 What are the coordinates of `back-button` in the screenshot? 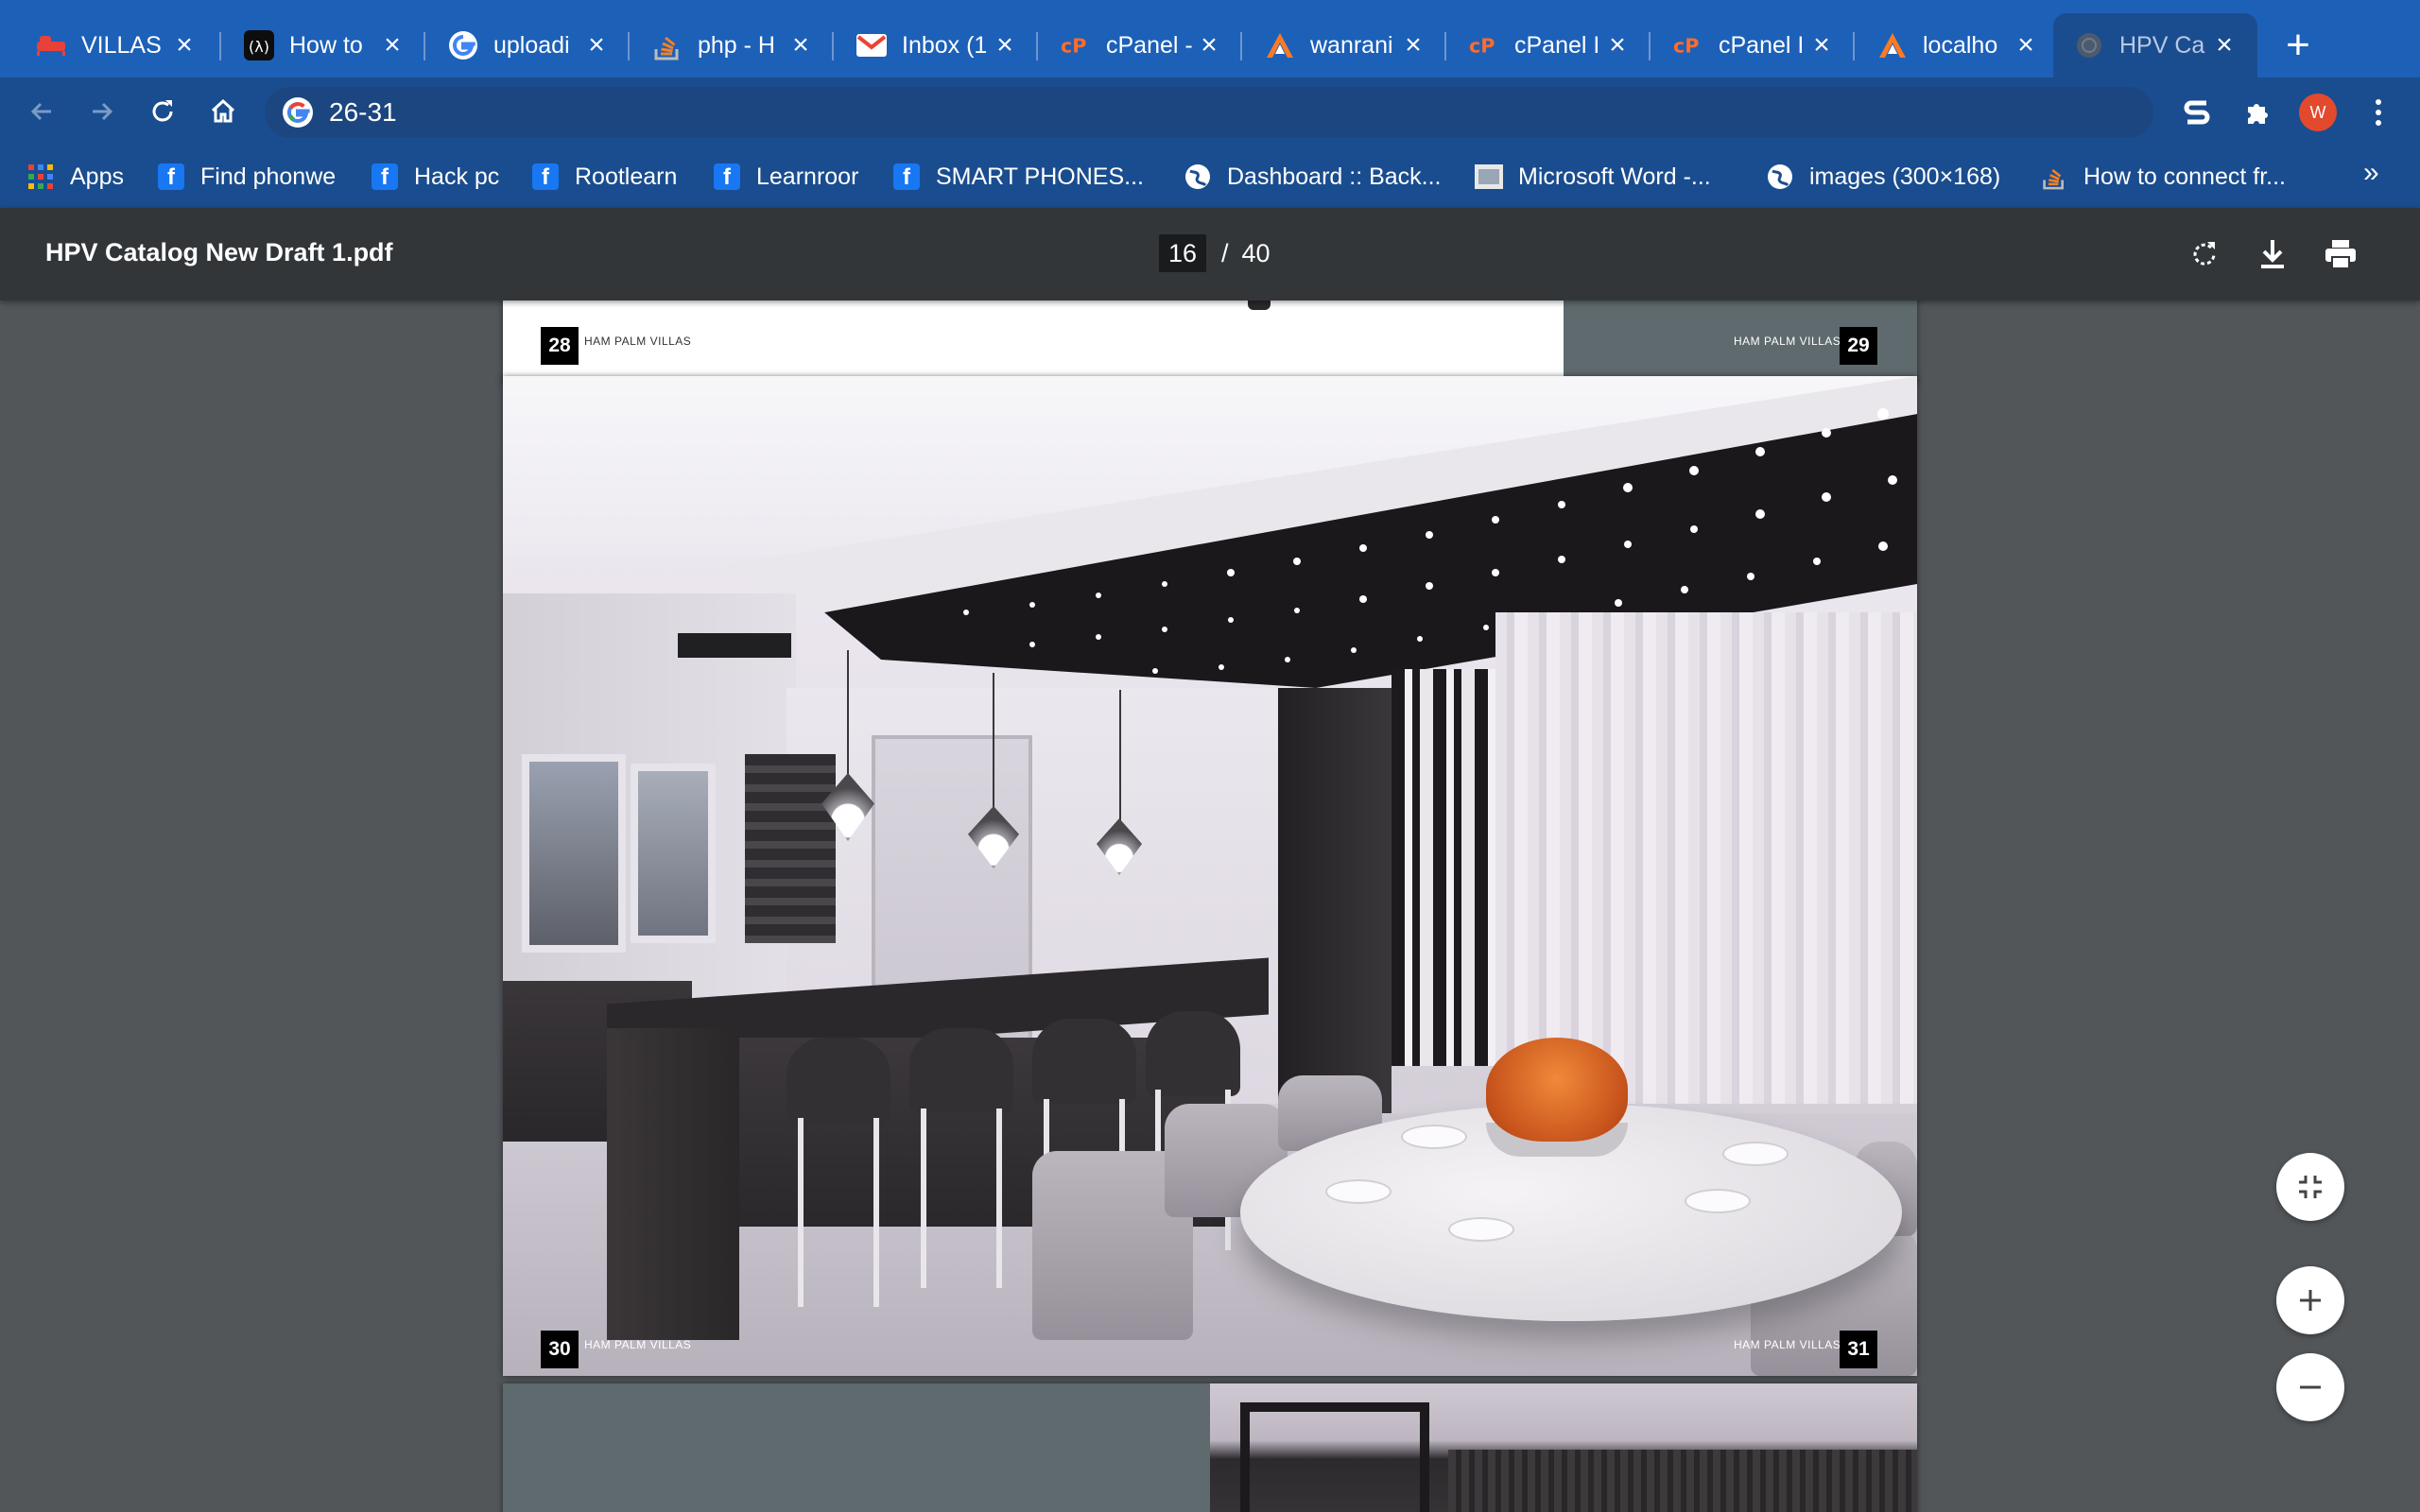 It's located at (41, 111).